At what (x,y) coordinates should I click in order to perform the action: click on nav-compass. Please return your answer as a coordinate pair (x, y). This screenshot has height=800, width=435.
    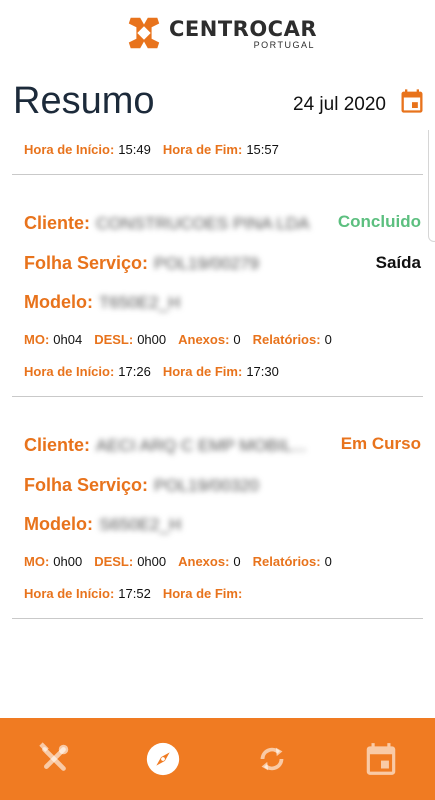
    Looking at the image, I should click on (163, 759).